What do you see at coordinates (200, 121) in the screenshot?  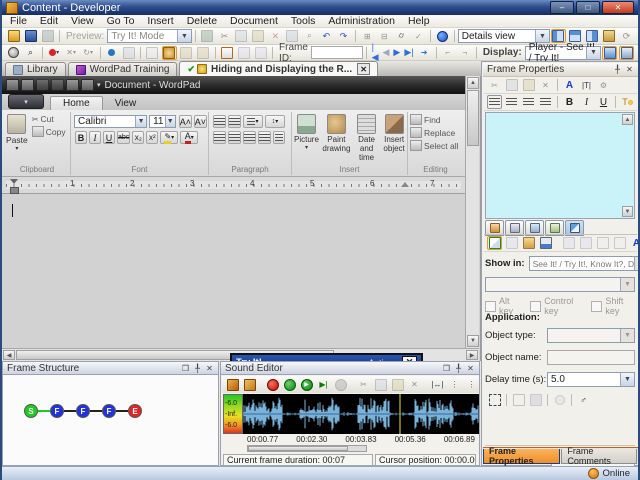 I see `shrink-font-button: A˅` at bounding box center [200, 121].